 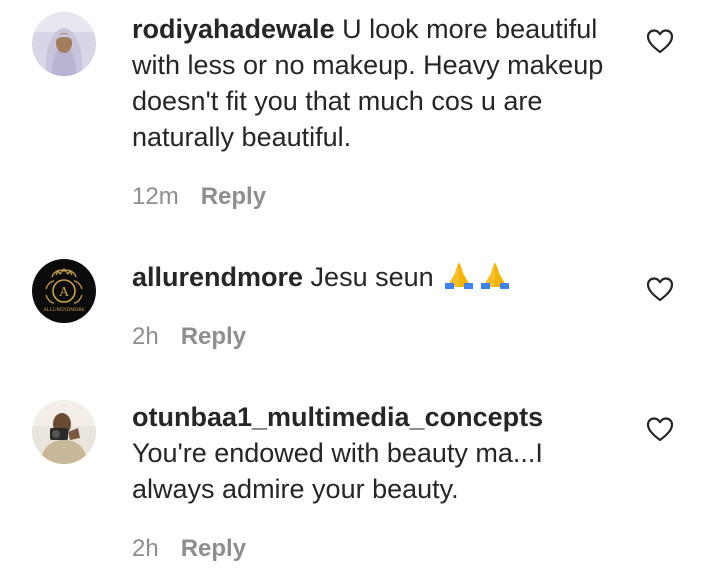 What do you see at coordinates (63, 310) in the screenshot?
I see `avatar-caption: ALLURENDMORE` at bounding box center [63, 310].